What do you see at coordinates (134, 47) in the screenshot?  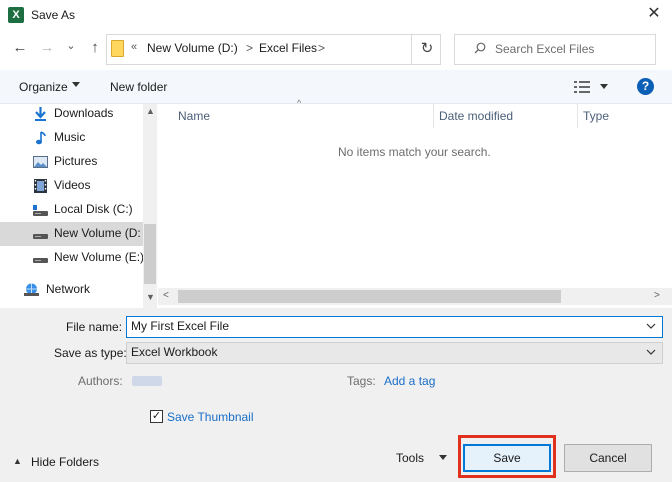 I see `address-overflow-chevron: «` at bounding box center [134, 47].